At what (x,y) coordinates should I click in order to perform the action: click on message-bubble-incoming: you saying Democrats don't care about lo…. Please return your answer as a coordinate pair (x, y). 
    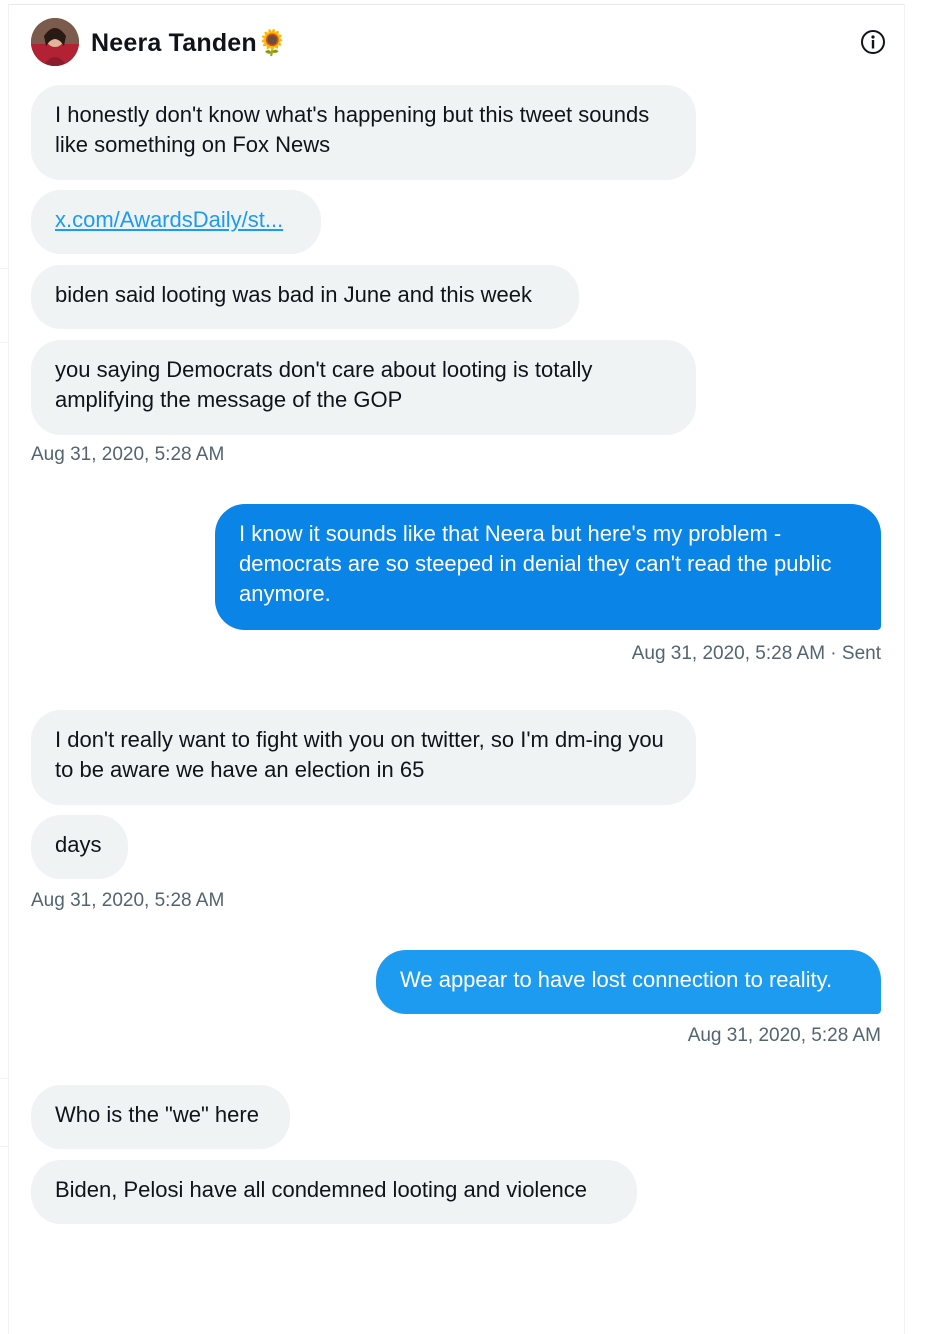
    Looking at the image, I should click on (363, 387).